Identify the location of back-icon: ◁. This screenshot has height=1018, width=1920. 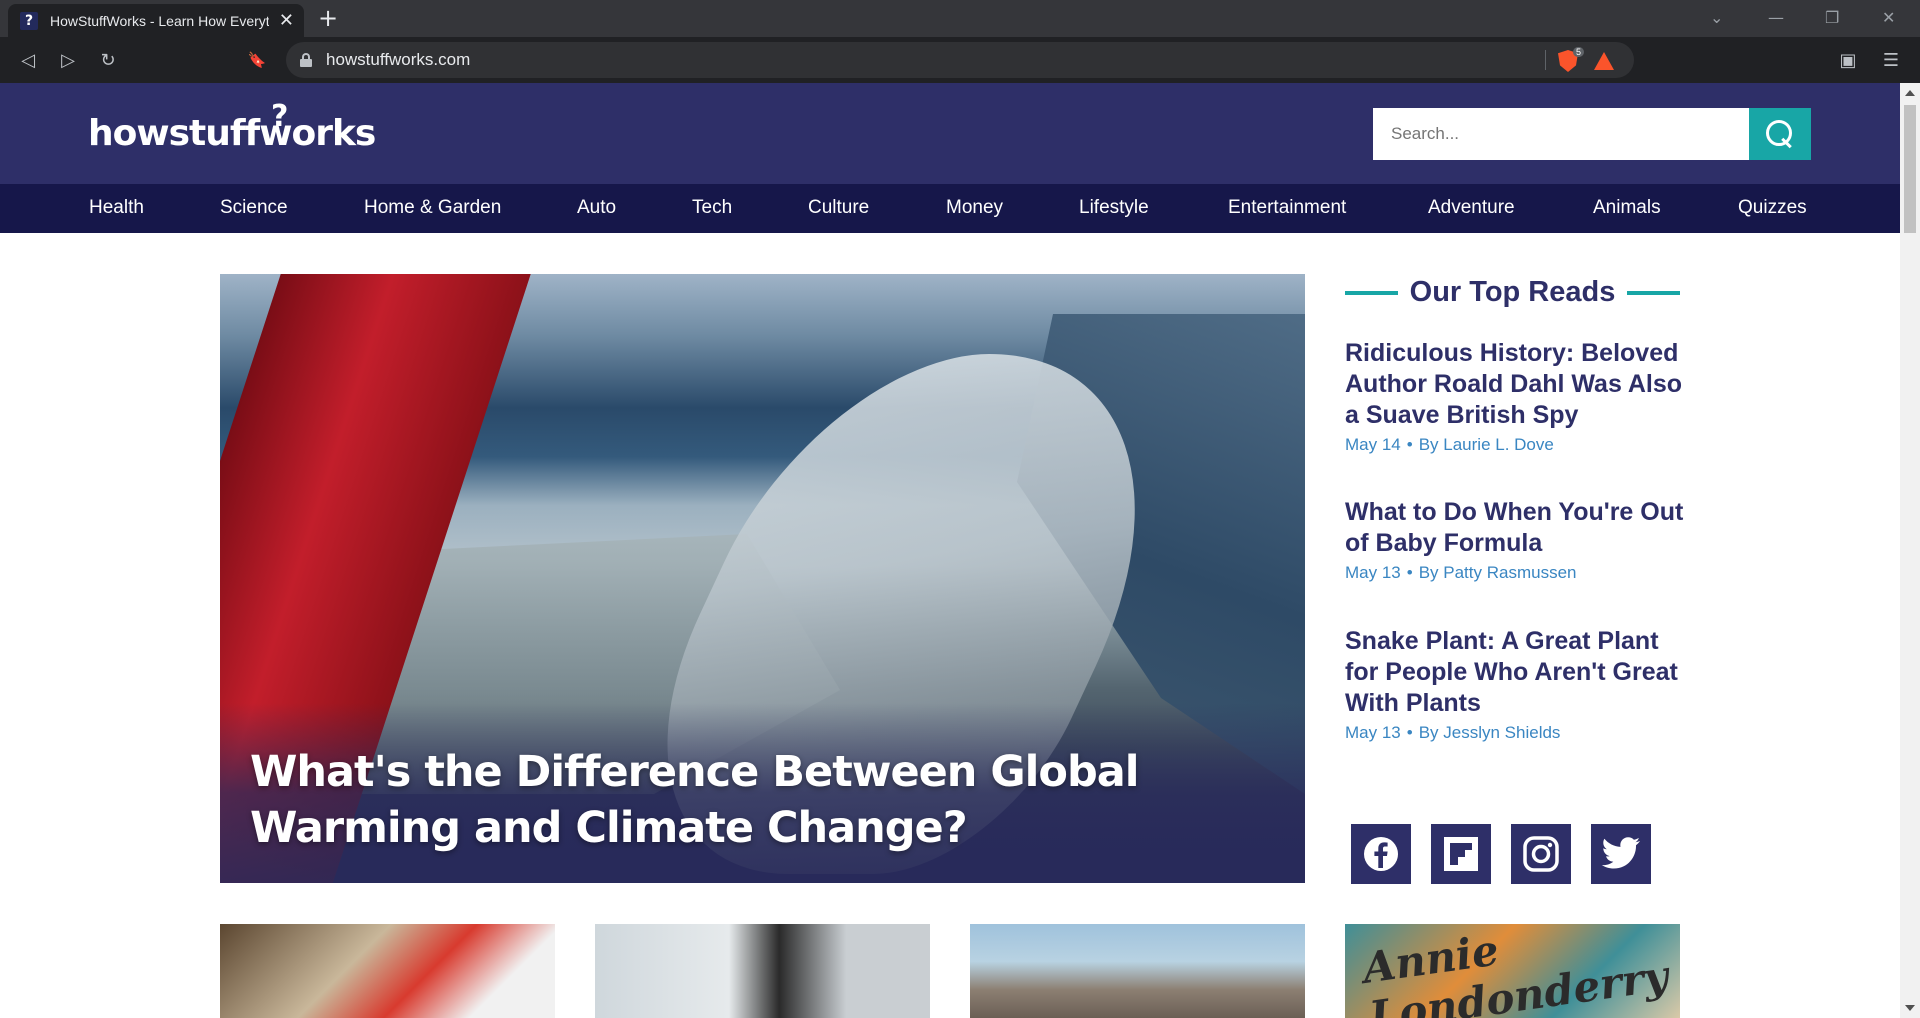
(28, 60).